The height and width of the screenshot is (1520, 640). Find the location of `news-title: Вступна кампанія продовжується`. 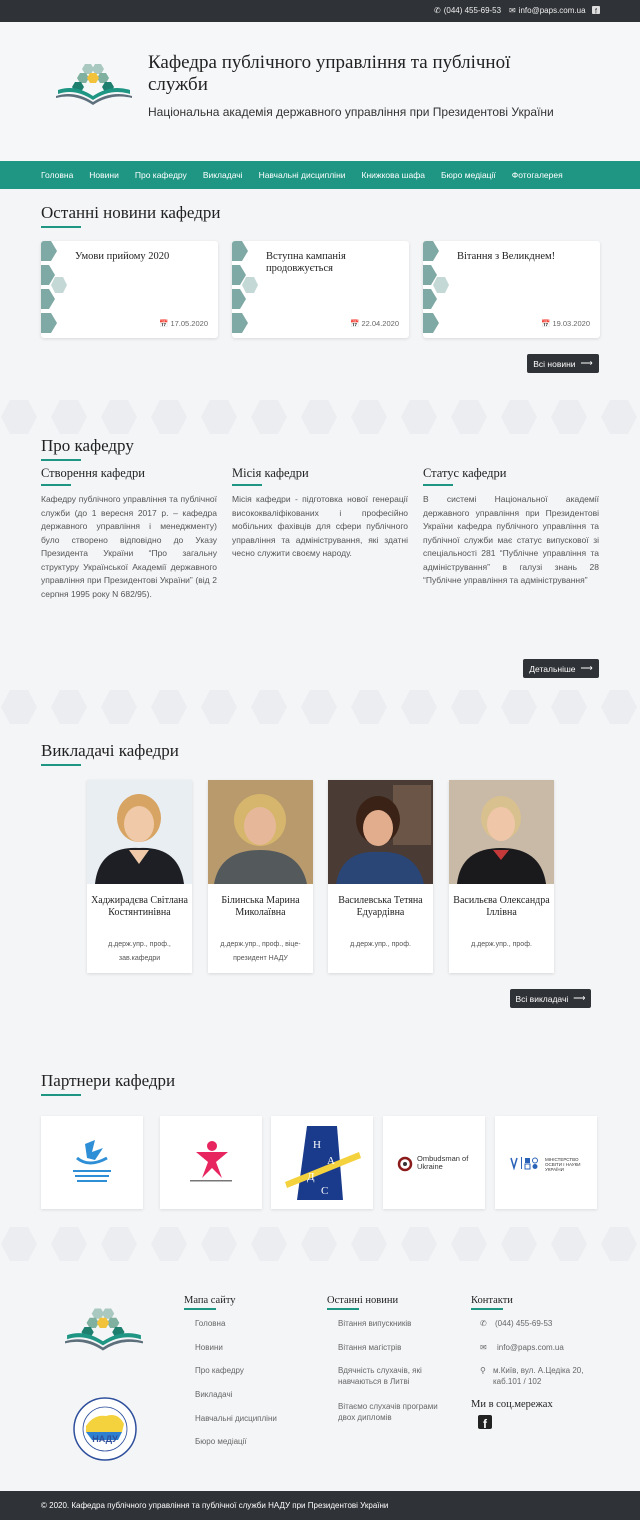

news-title: Вступна кампанія продовжується is located at coordinates (333, 263).